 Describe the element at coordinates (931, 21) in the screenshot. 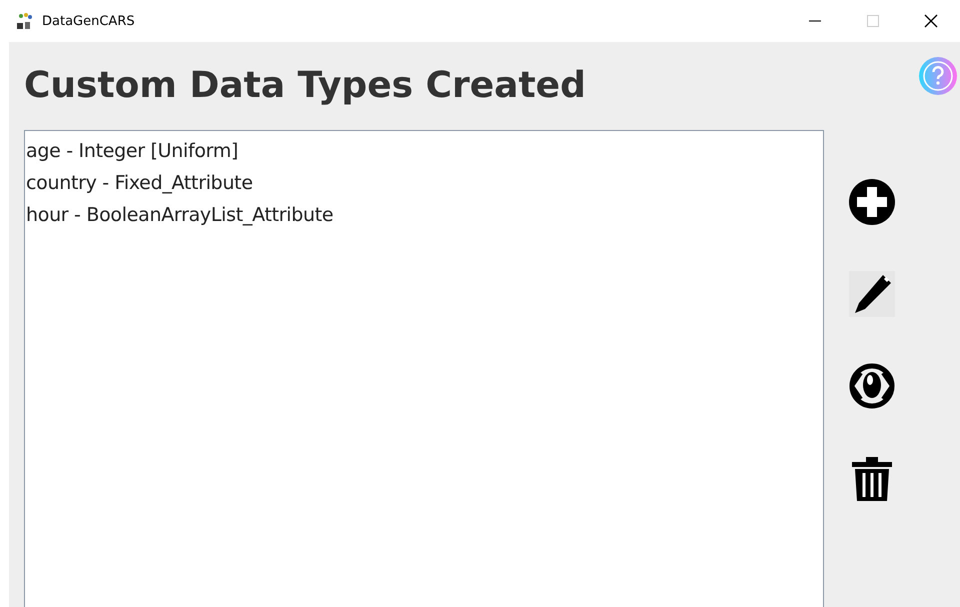

I see `close-icon` at that location.